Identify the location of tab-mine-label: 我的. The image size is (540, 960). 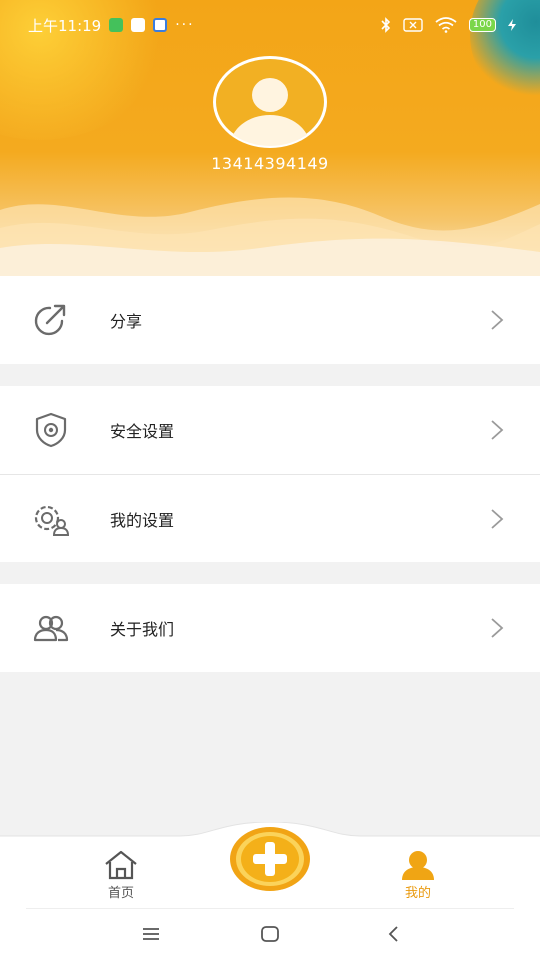
(417, 893).